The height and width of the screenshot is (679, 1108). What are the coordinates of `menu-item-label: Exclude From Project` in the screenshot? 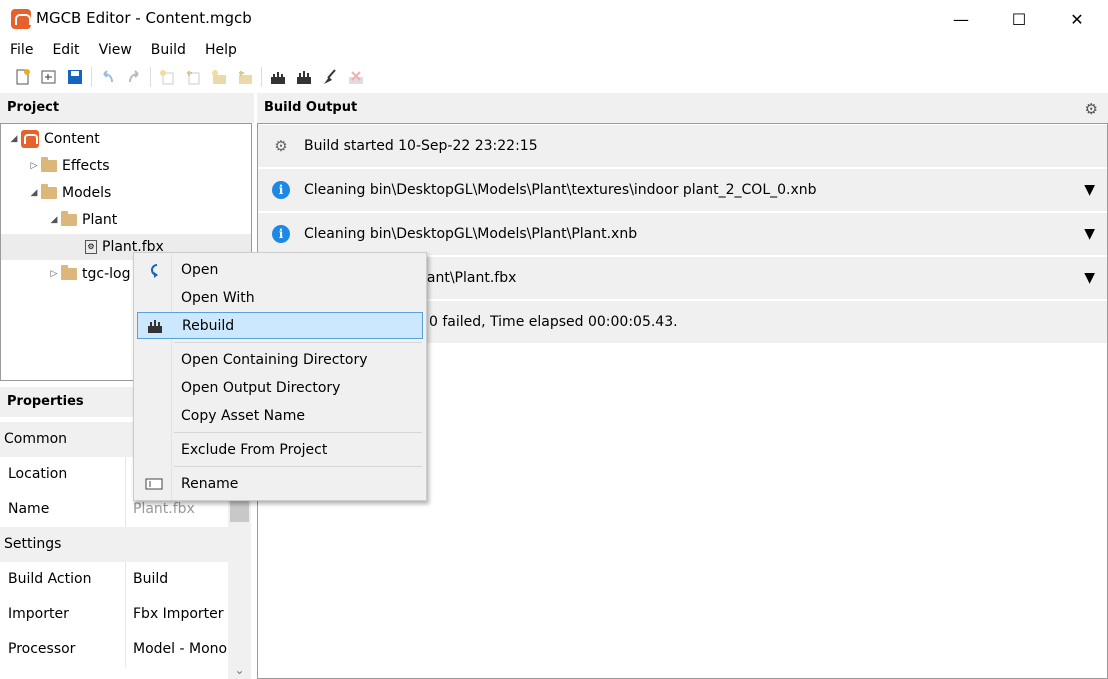 It's located at (254, 449).